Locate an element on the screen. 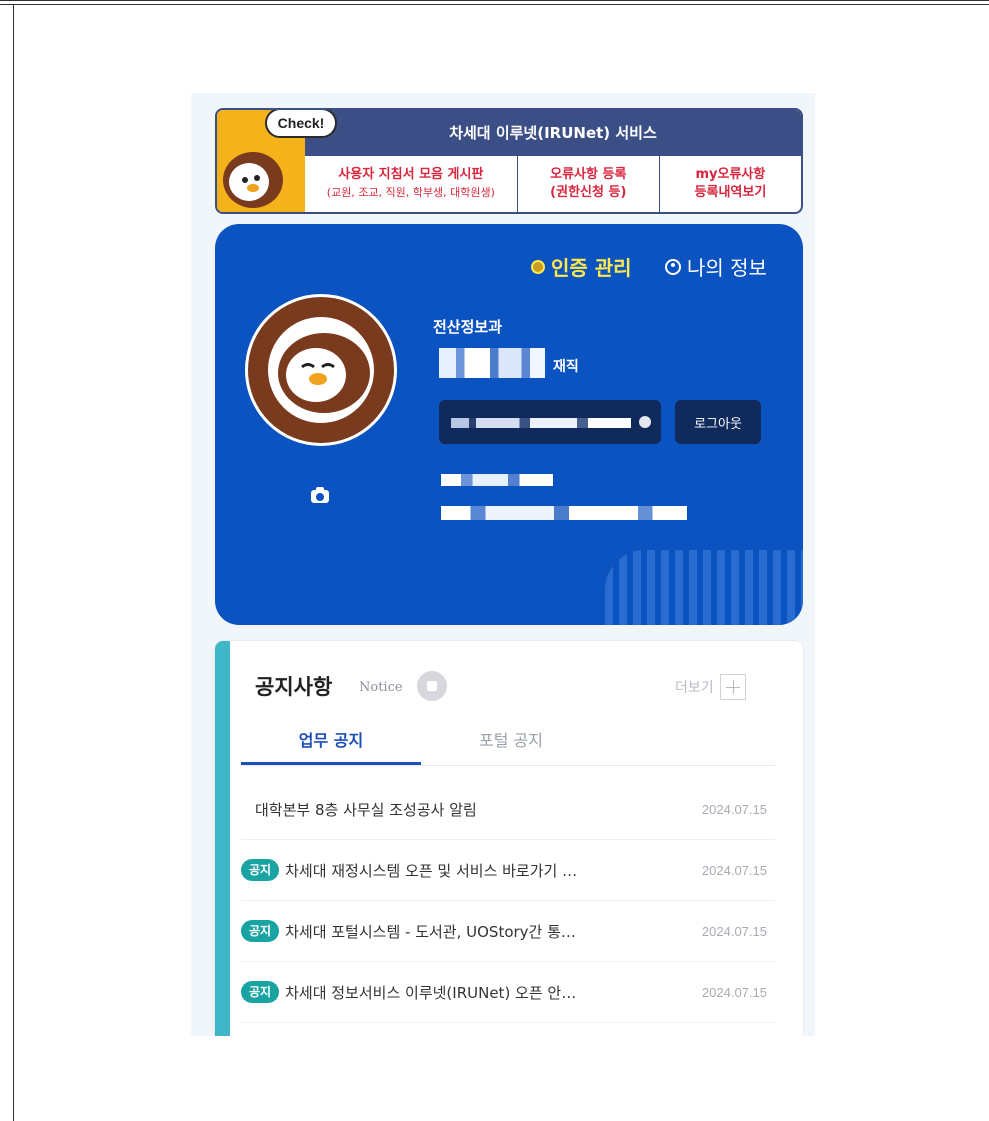 The image size is (989, 1121). error-report-link: 오류사항 등록 (권한신청 등) is located at coordinates (587, 184).